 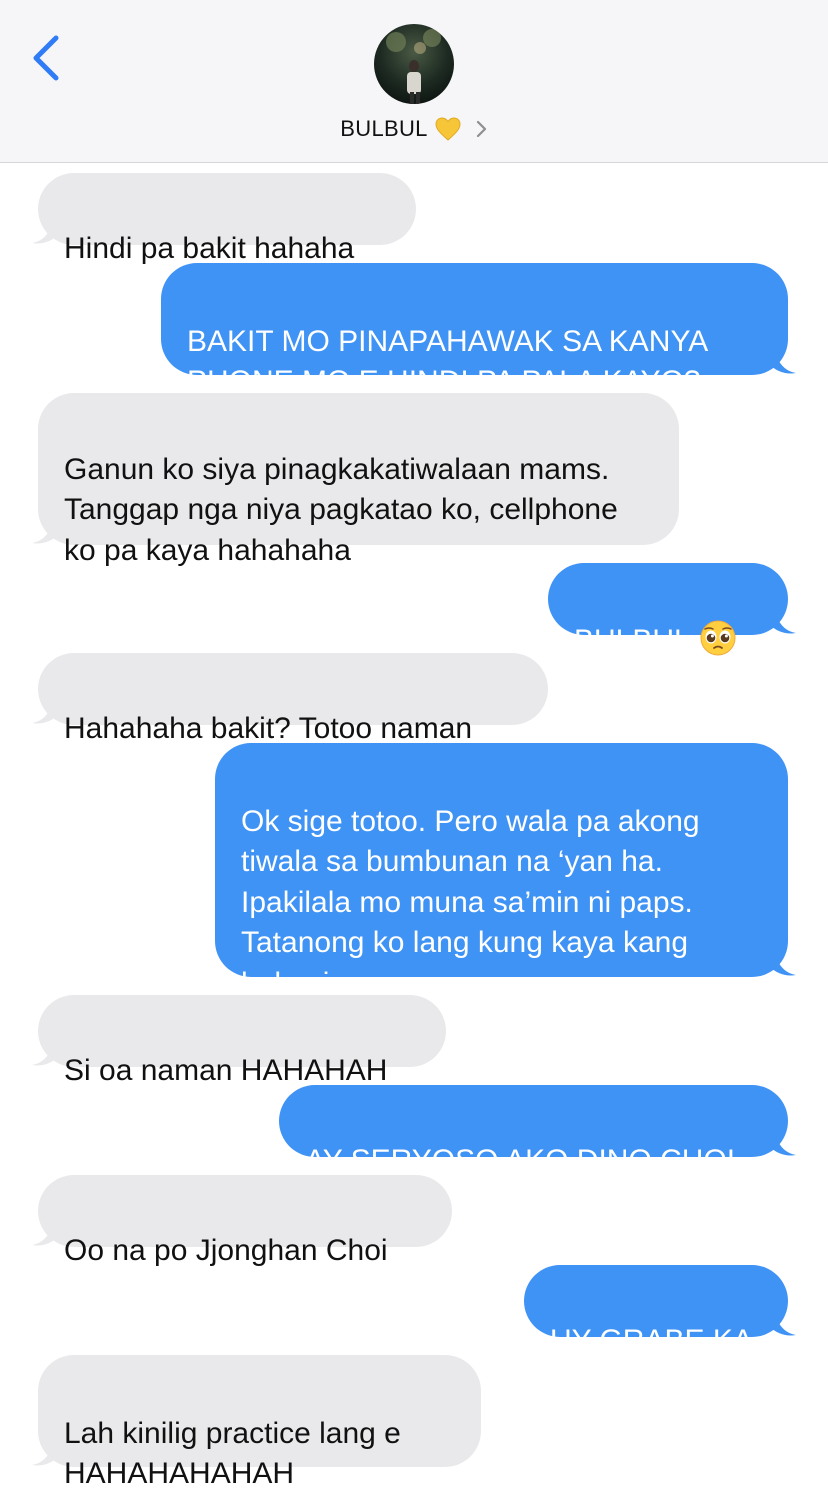 I want to click on message-incoming: Hahahaha bakit? Totoo naman, so click(x=293, y=699).